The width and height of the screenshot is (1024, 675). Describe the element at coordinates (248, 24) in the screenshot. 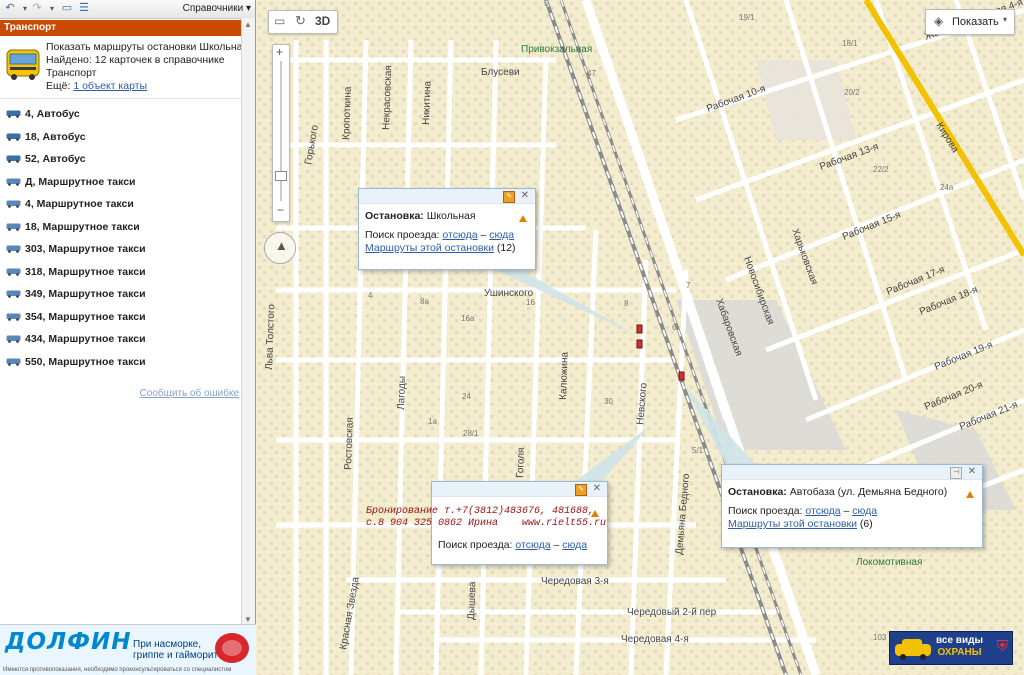

I see `scroll-up-icon: ▲` at that location.